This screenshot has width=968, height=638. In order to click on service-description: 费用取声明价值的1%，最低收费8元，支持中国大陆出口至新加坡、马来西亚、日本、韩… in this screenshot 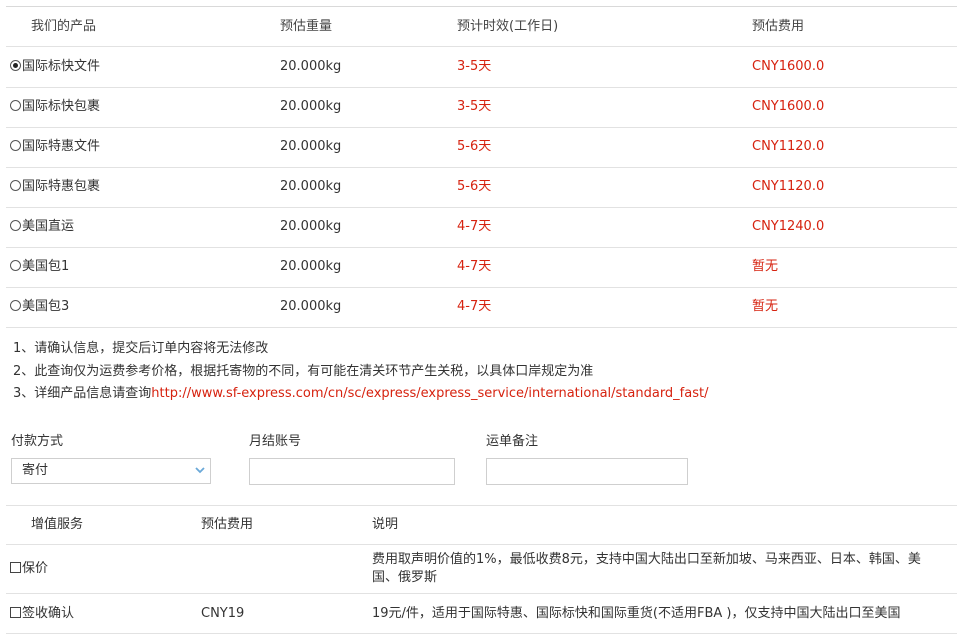, I will do `click(646, 568)`.